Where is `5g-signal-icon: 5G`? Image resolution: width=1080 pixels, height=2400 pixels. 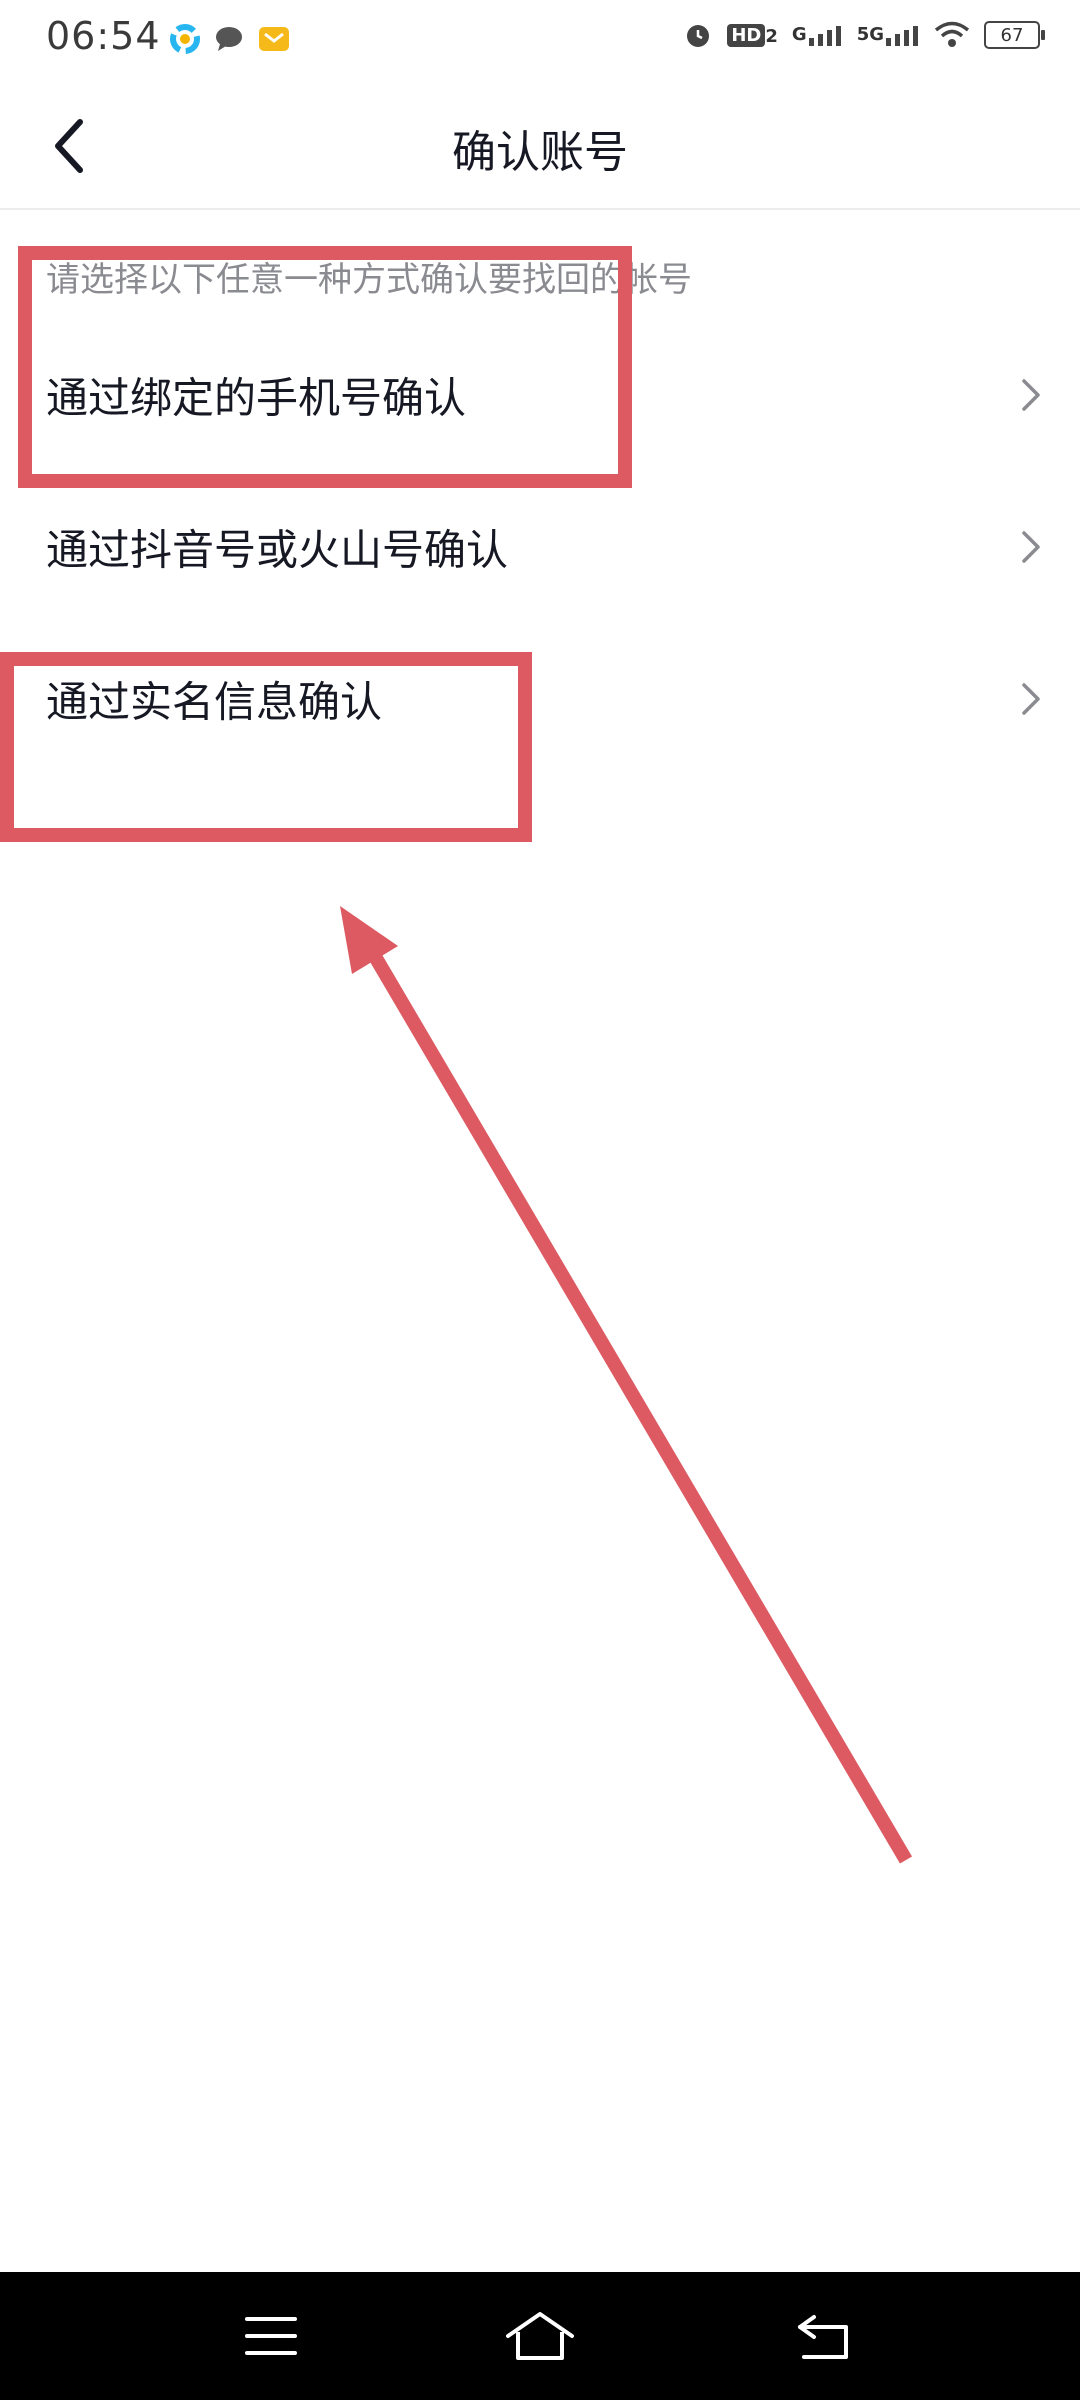 5g-signal-icon: 5G is located at coordinates (888, 35).